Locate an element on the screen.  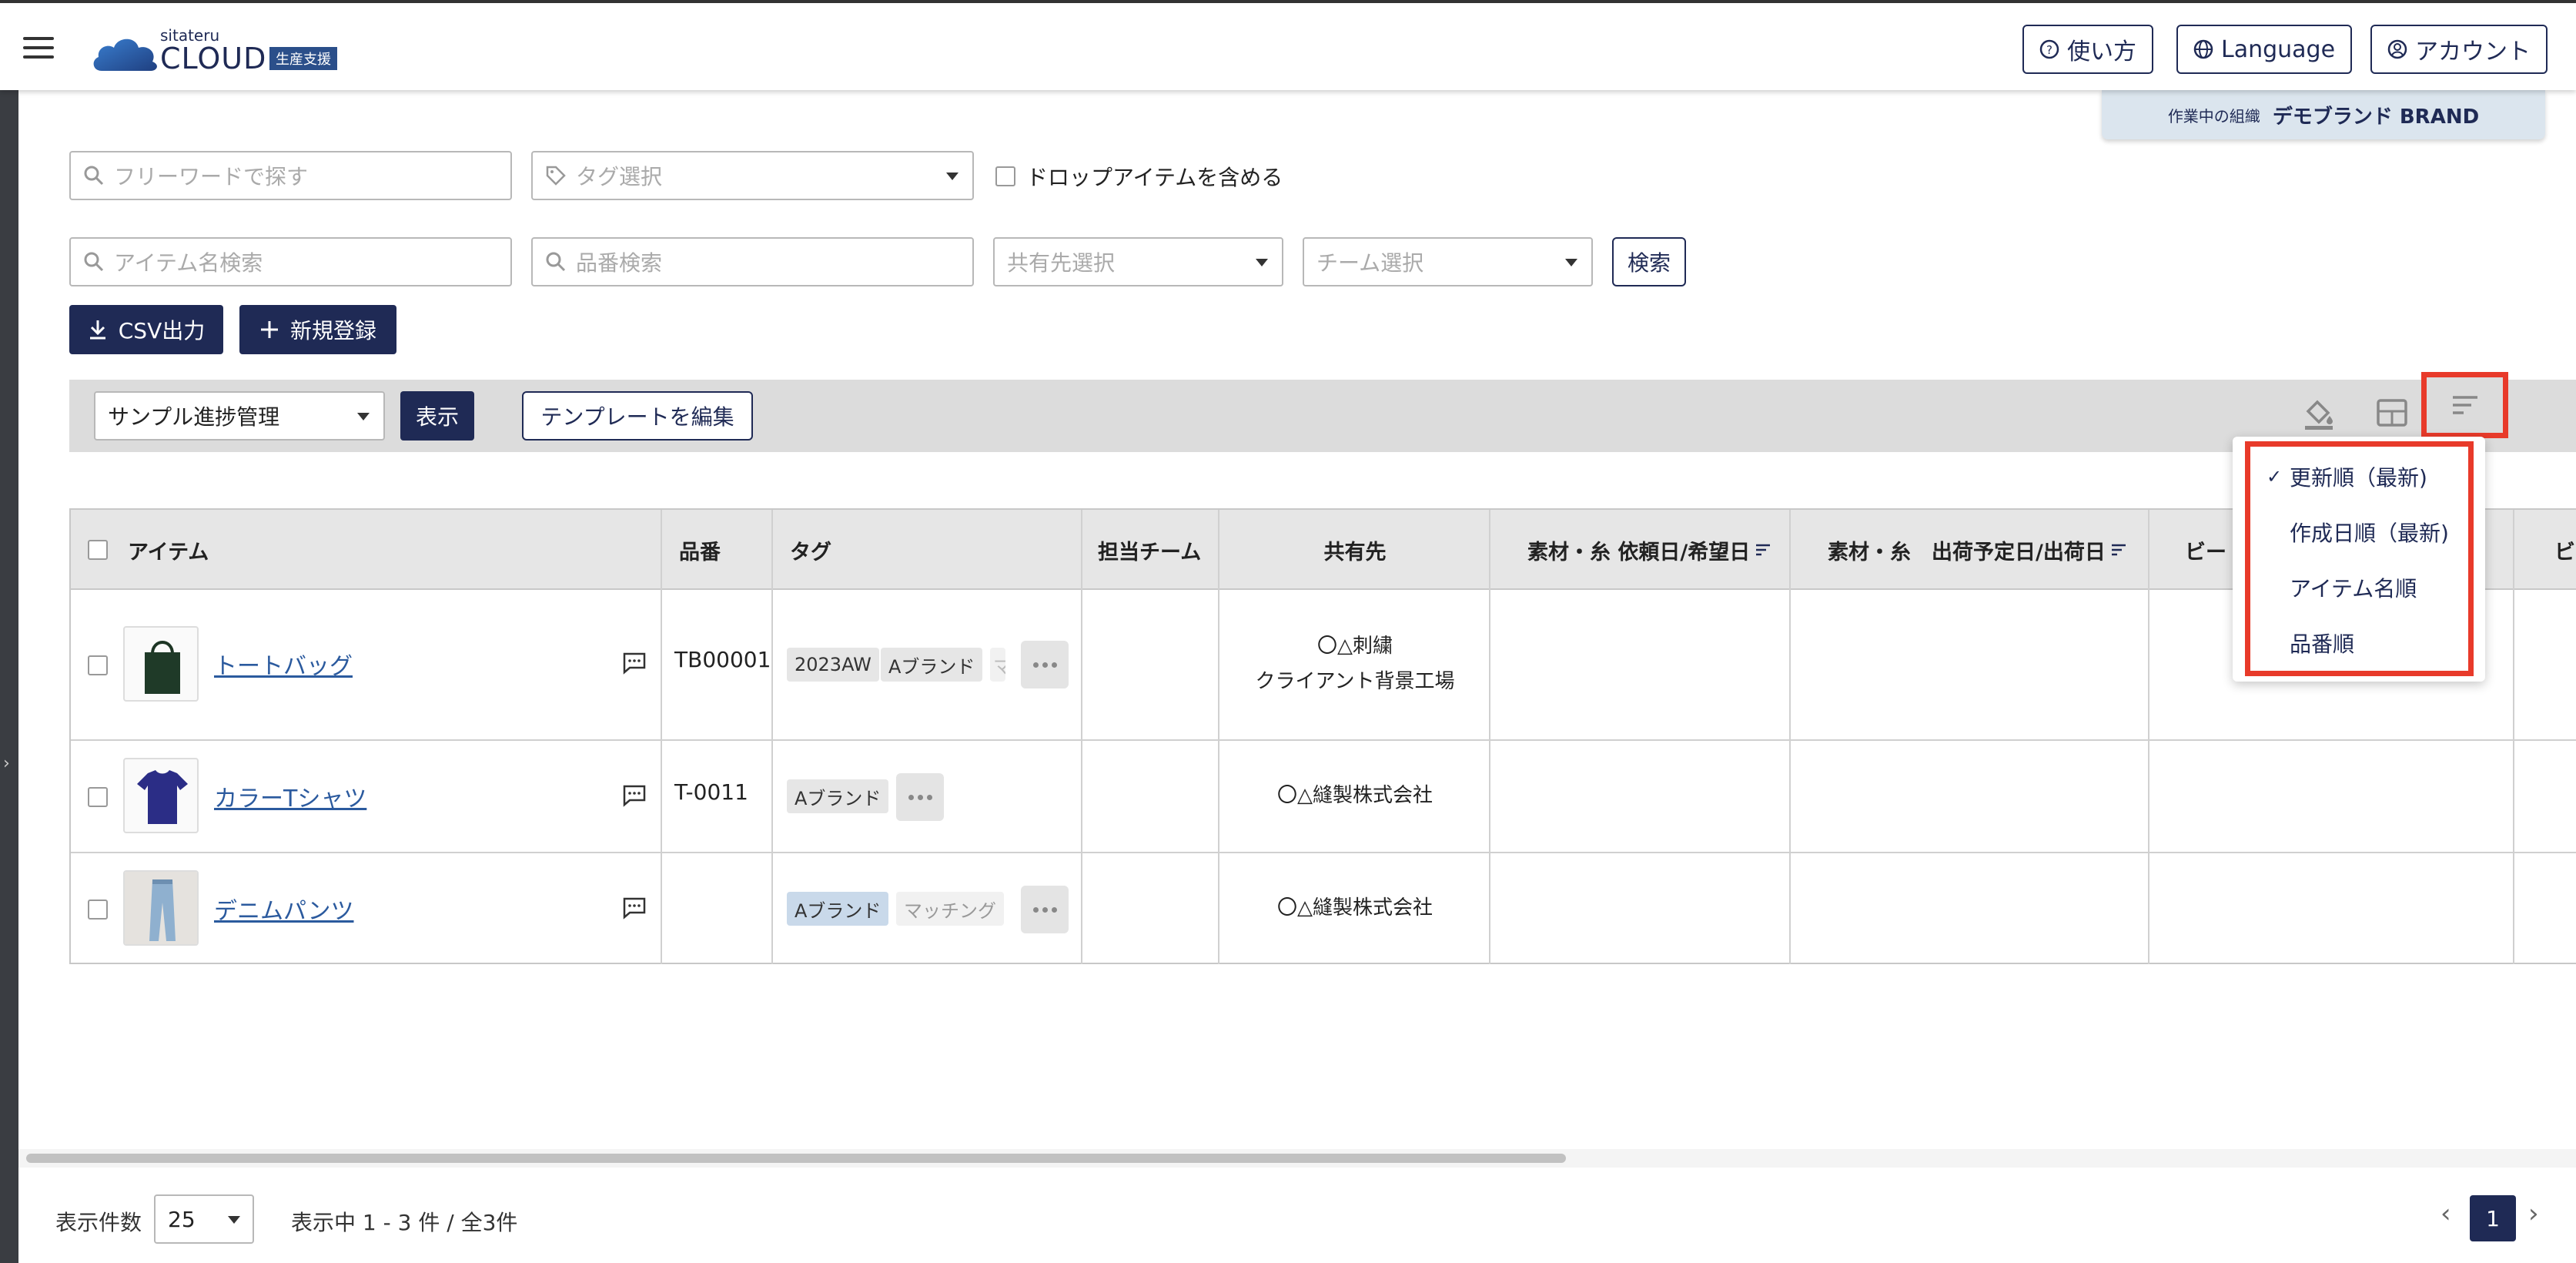
view-template-select: サンプル進捗管理 is located at coordinates (240, 416).